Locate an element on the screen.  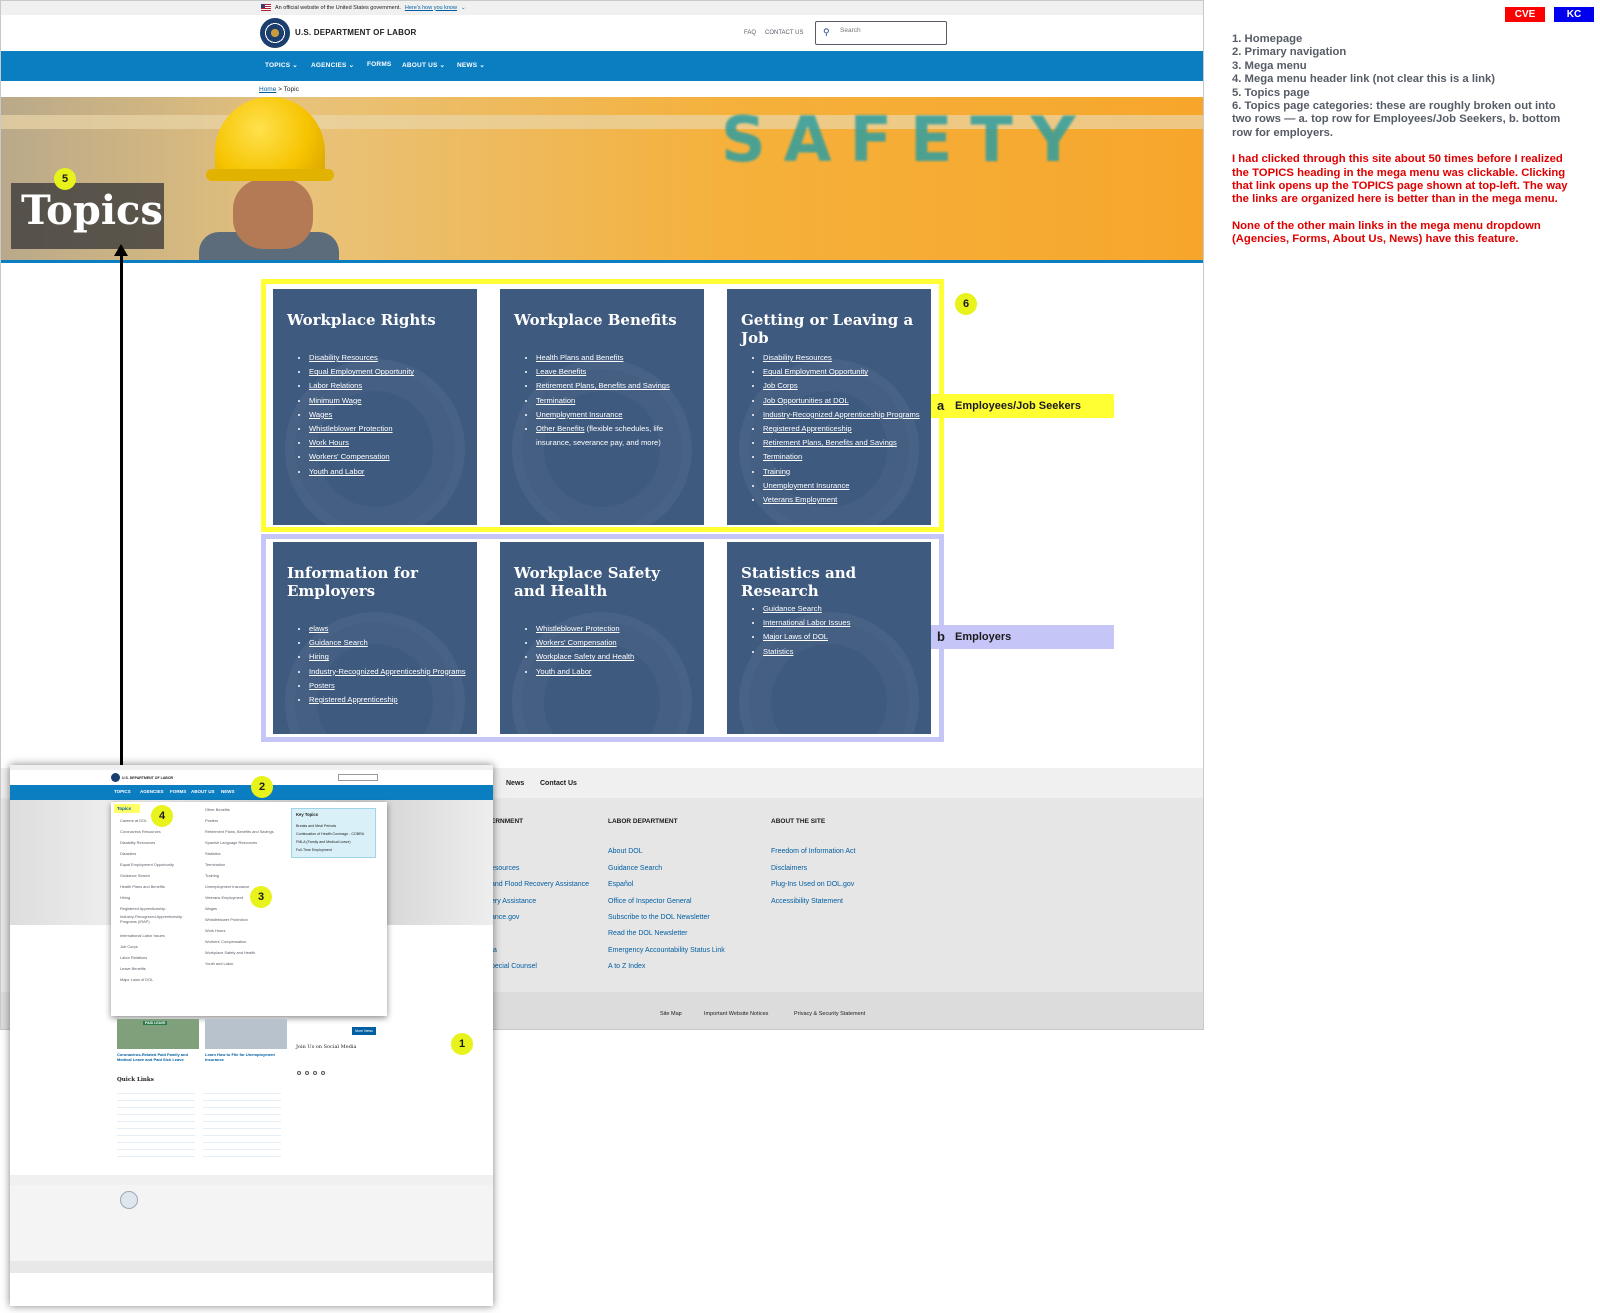
mega-menu-item: Labor Relations is located at coordinates (160, 957).